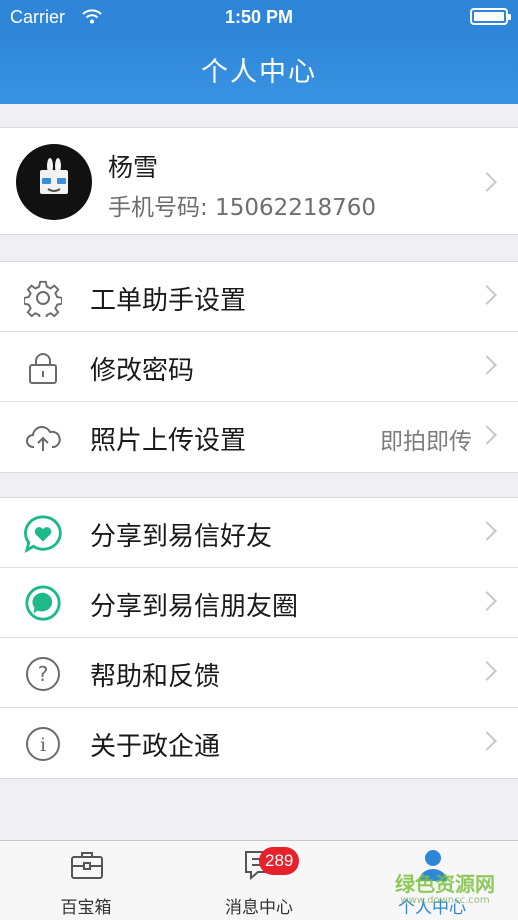 Image resolution: width=518 pixels, height=920 pixels. I want to click on battery-icon, so click(490, 16).